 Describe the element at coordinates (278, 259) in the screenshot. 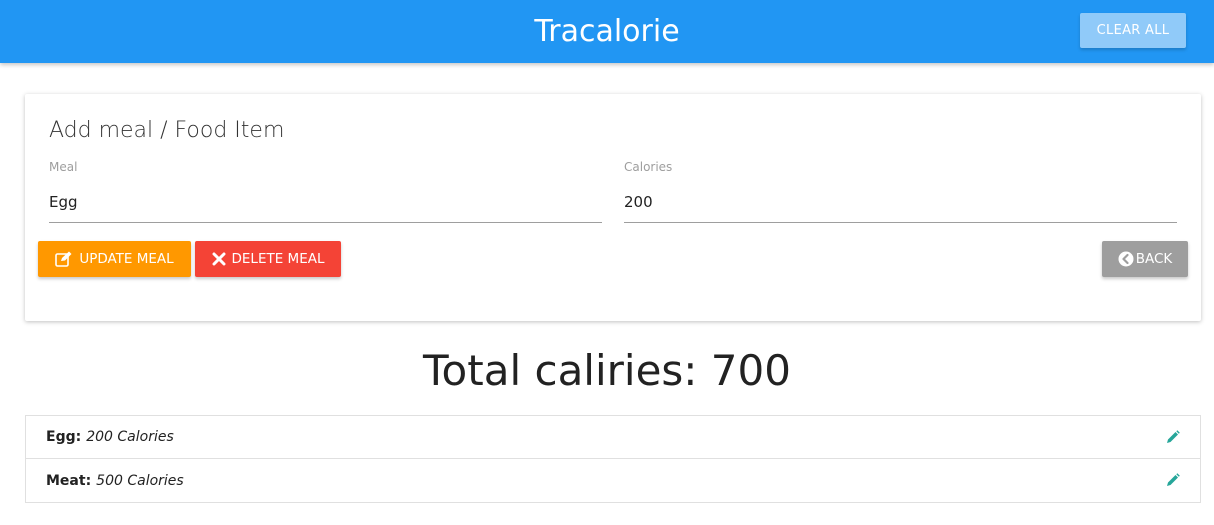

I see `delete-meal-label: DELETE MEAL` at that location.